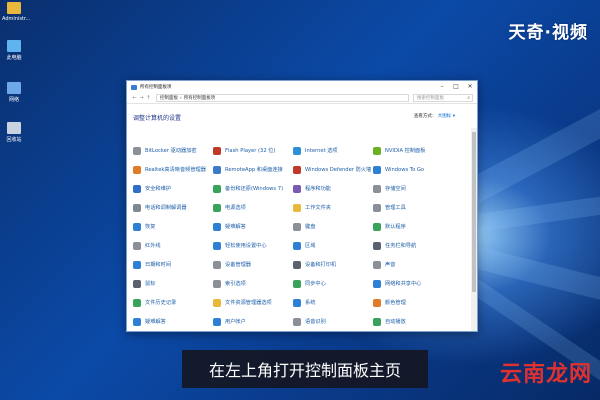 The width and height of the screenshot is (600, 400). What do you see at coordinates (253, 264) in the screenshot?
I see `control-panel-item: 设备管理器` at bounding box center [253, 264].